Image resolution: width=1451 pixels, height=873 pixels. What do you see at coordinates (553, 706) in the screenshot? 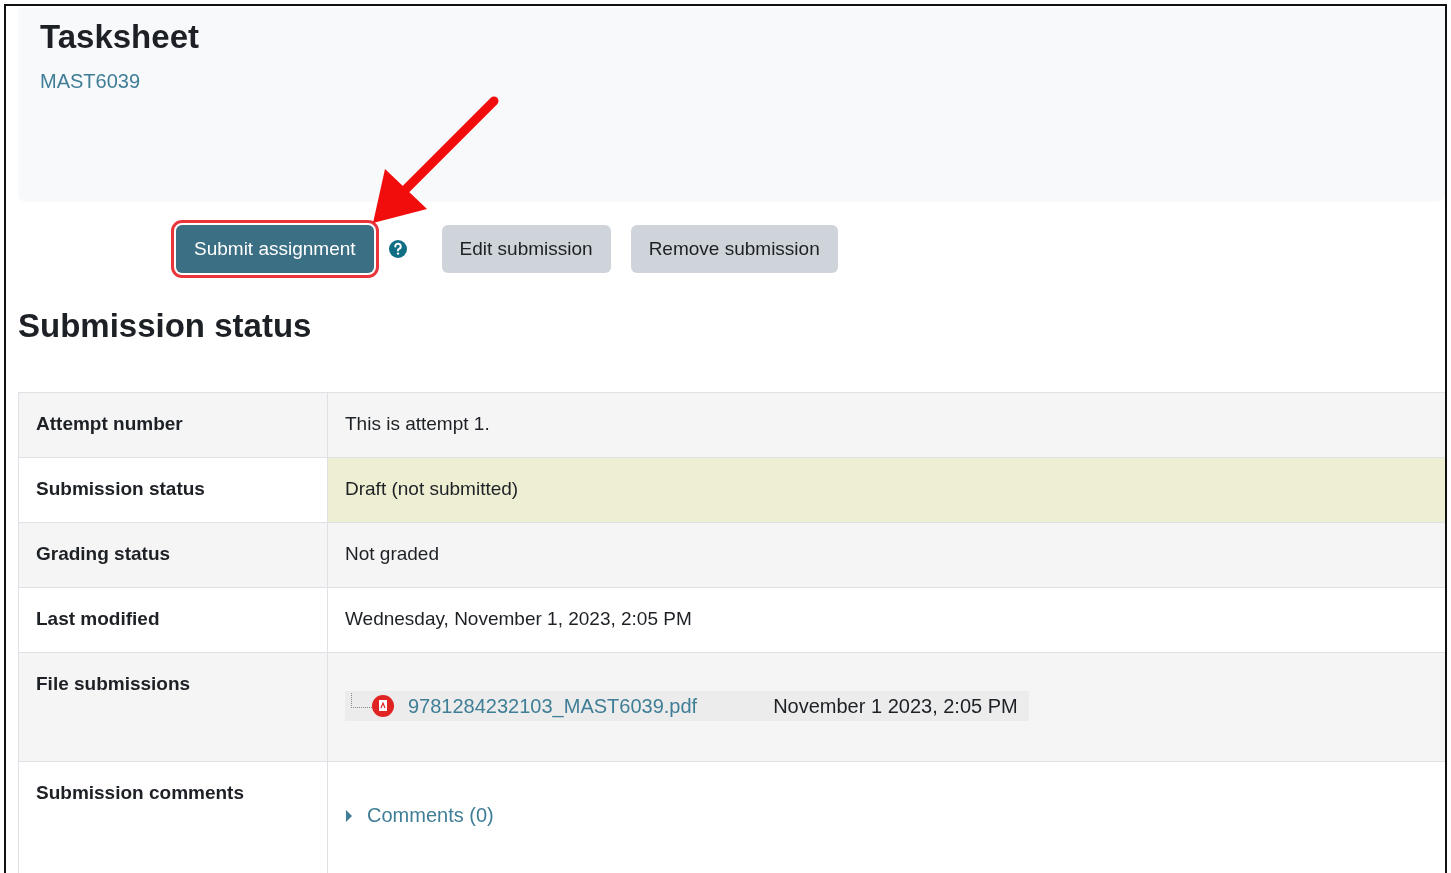
I see `file-link: 9781284232103_MAST6039.pdf` at bounding box center [553, 706].